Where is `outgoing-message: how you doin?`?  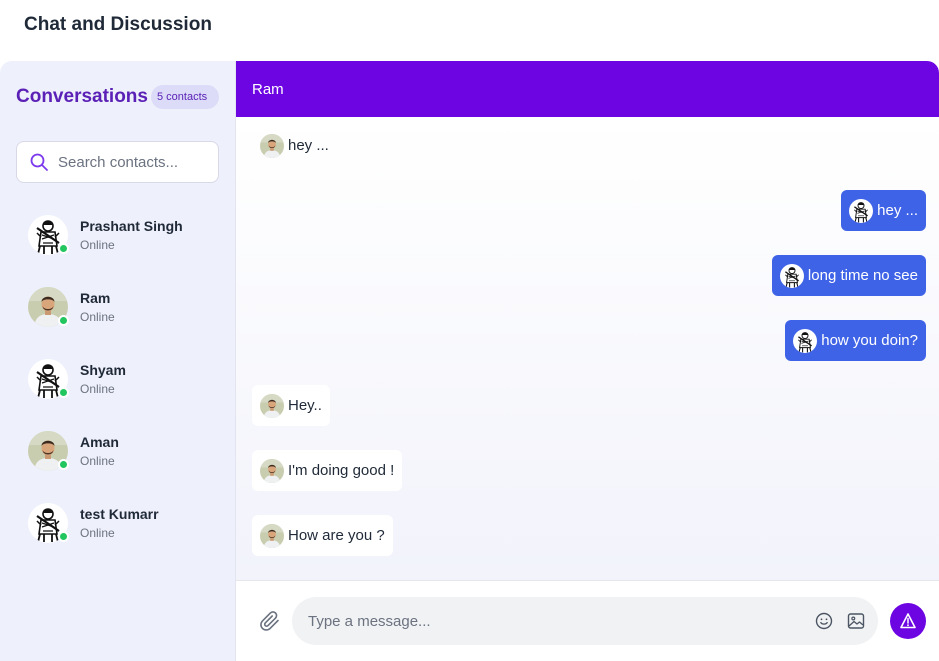 outgoing-message: how you doin? is located at coordinates (589, 340).